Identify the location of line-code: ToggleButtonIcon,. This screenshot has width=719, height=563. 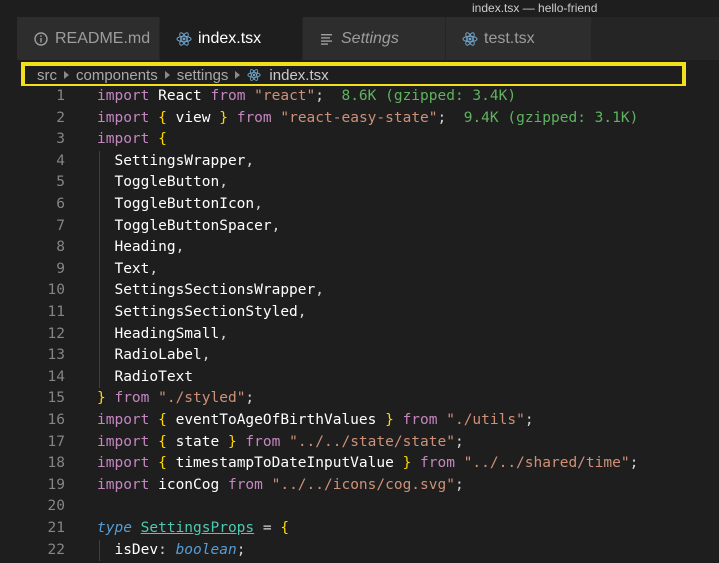
(179, 205).